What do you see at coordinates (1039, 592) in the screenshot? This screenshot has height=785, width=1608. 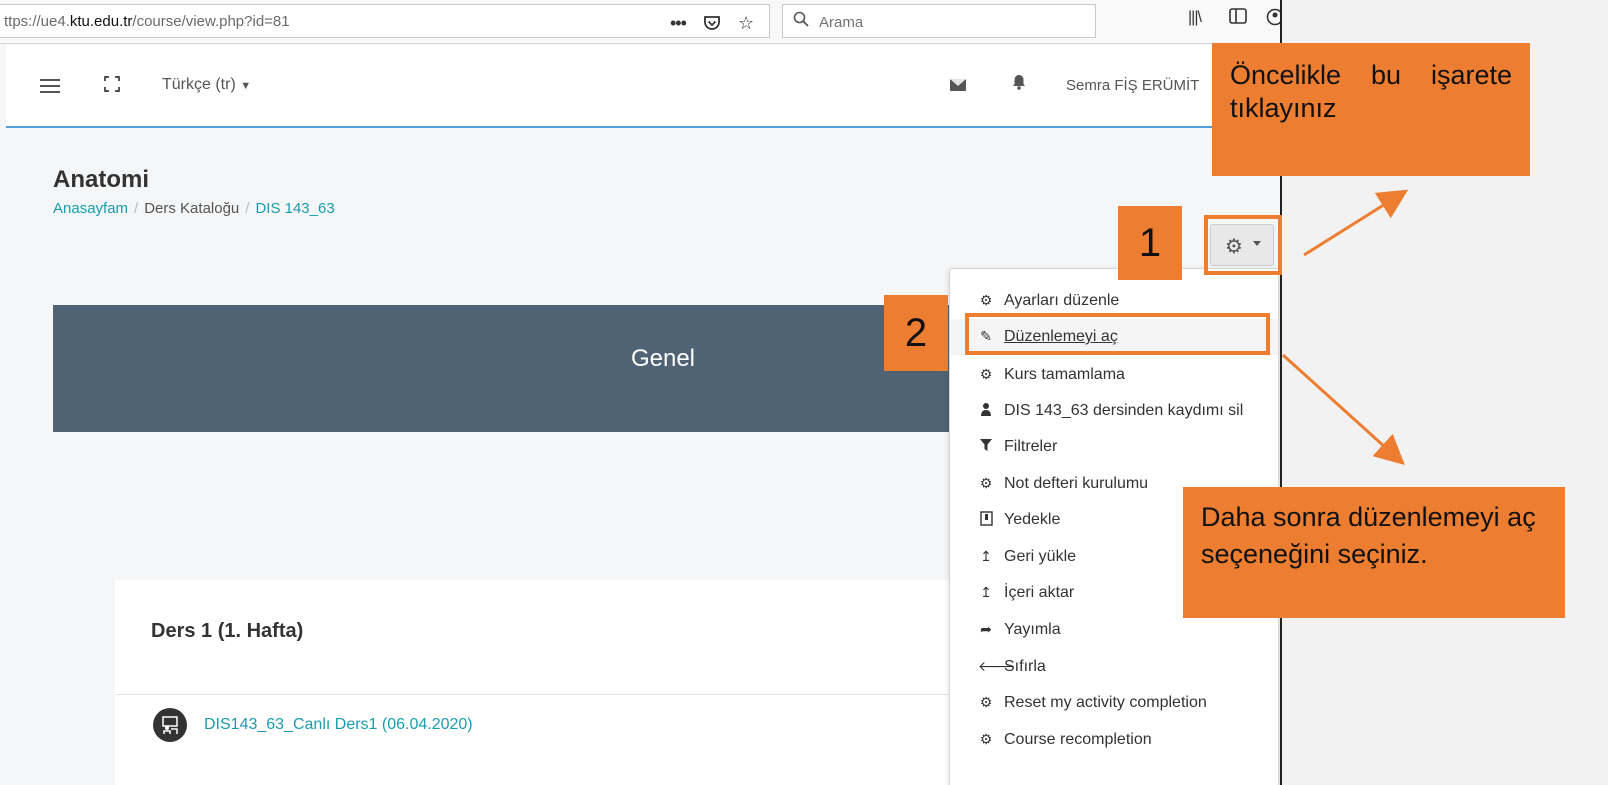 I see `menu-item-label: İçeri aktar` at bounding box center [1039, 592].